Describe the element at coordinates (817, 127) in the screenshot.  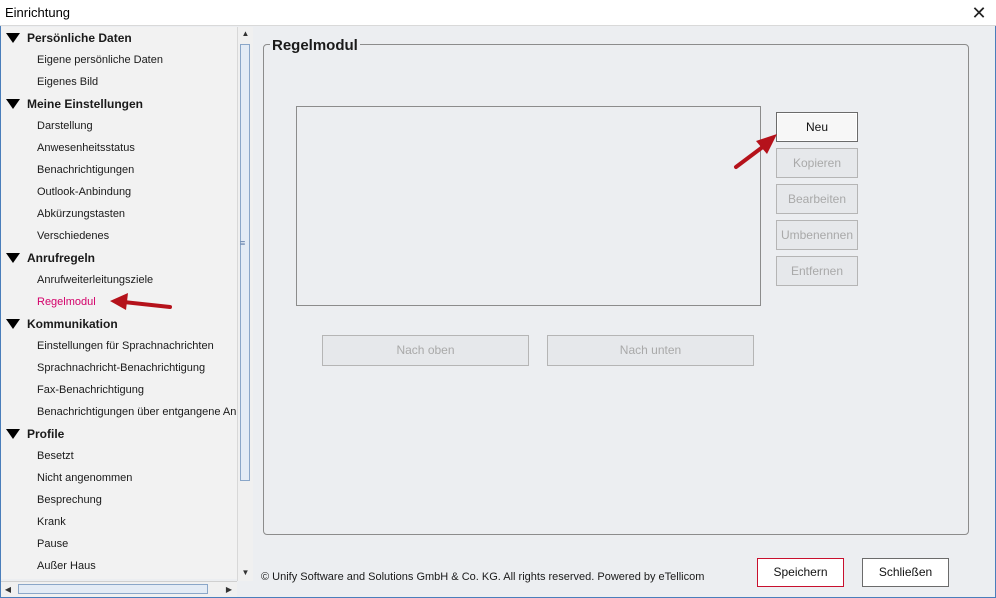
I see `new-button: Neu` at that location.